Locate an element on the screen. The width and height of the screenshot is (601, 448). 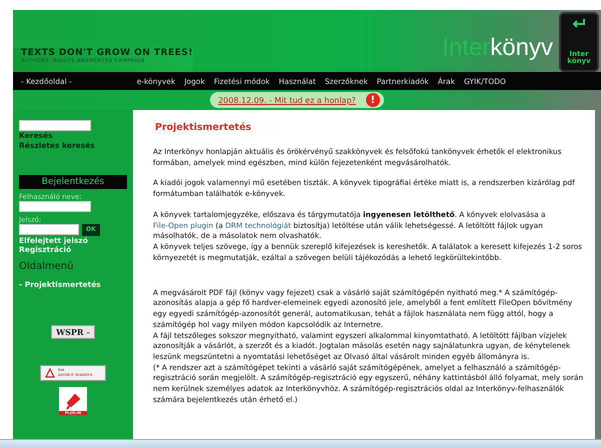
enter-arrow-icon is located at coordinates (579, 23).